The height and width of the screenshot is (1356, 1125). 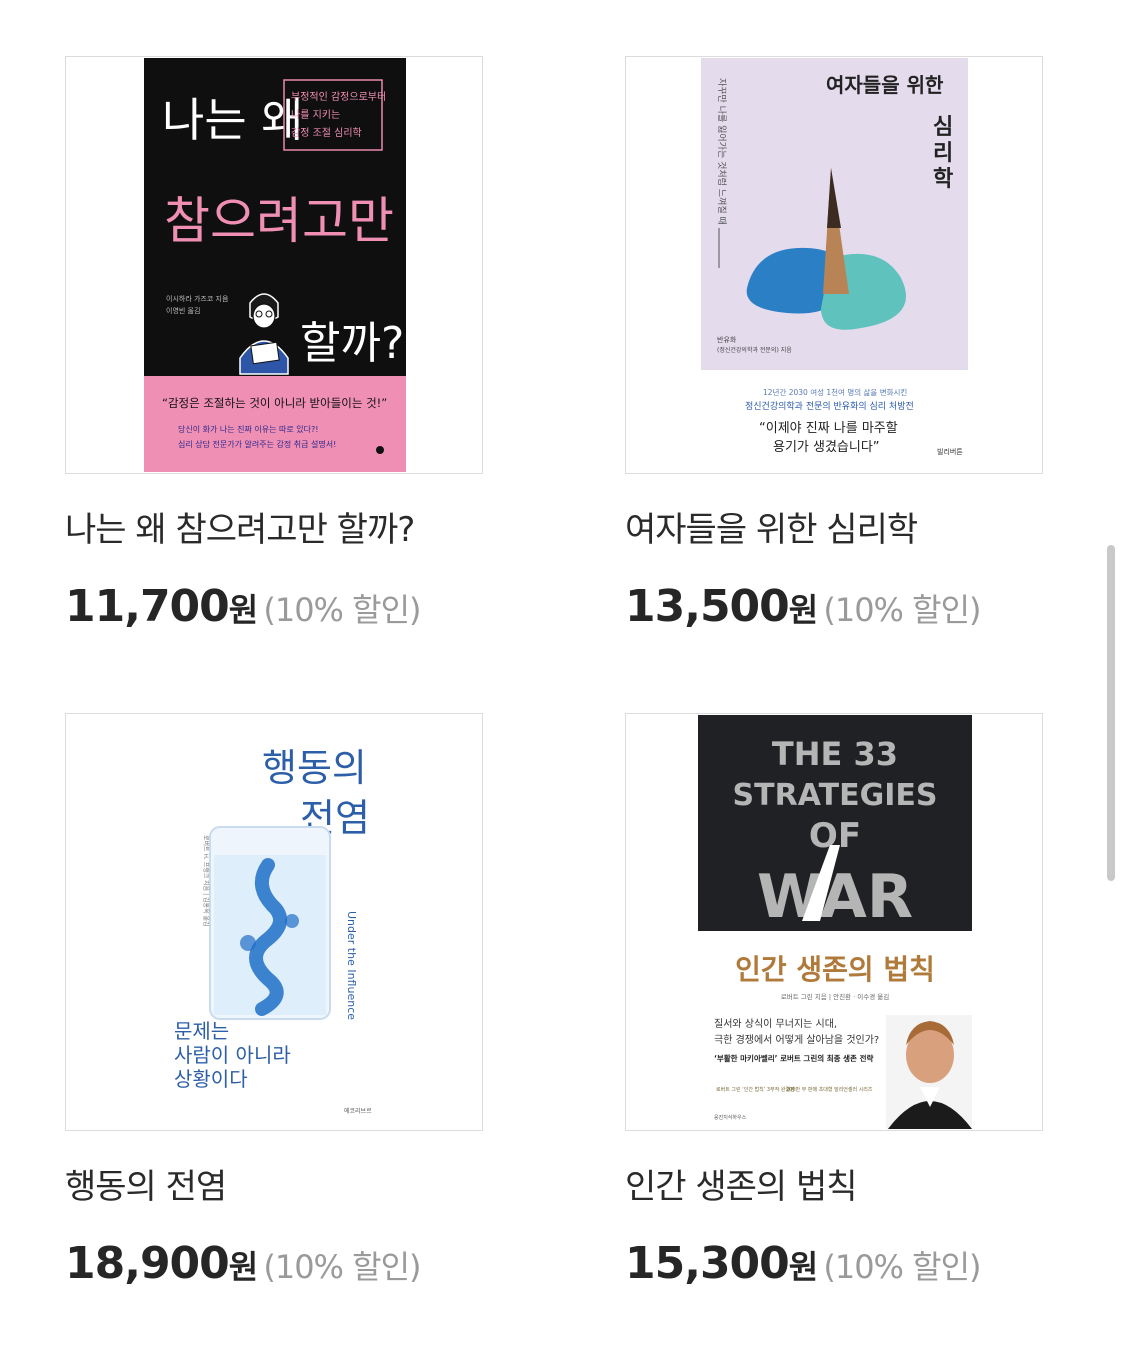 I want to click on cover-credits: 로버트 그린 지음 | 안진환 · 이수경 옮김, so click(x=835, y=996).